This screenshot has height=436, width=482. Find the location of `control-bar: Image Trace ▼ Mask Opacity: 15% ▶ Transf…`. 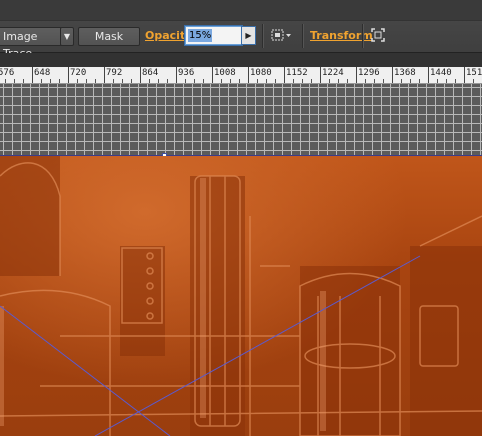

control-bar: Image Trace ▼ Mask Opacity: 15% ▶ Transf… is located at coordinates (241, 30).